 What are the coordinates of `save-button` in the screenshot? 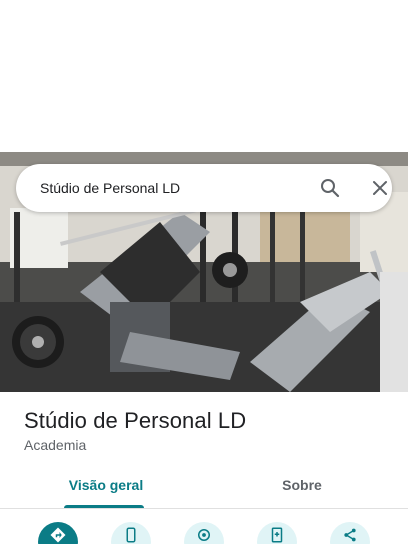 It's located at (277, 533).